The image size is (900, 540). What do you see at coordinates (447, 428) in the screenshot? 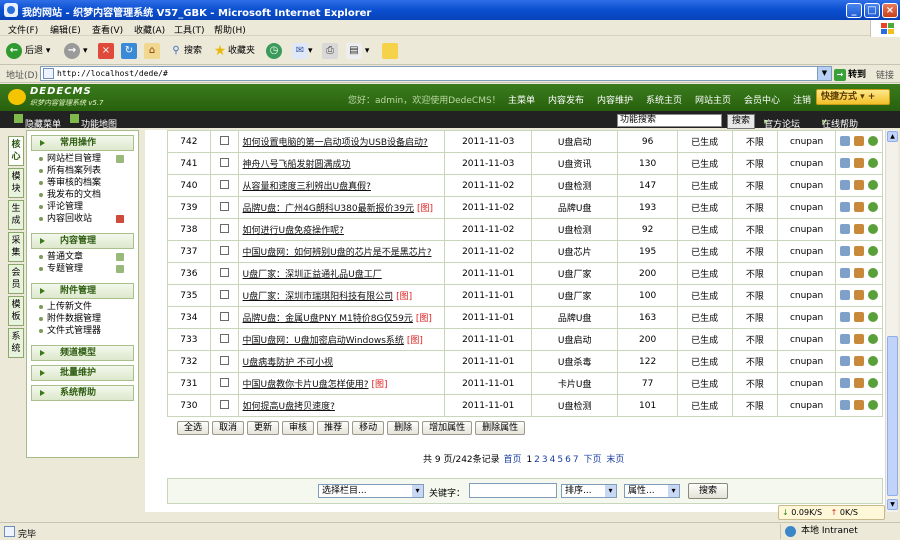
I see `add-attr-button: 增加属性` at bounding box center [447, 428].